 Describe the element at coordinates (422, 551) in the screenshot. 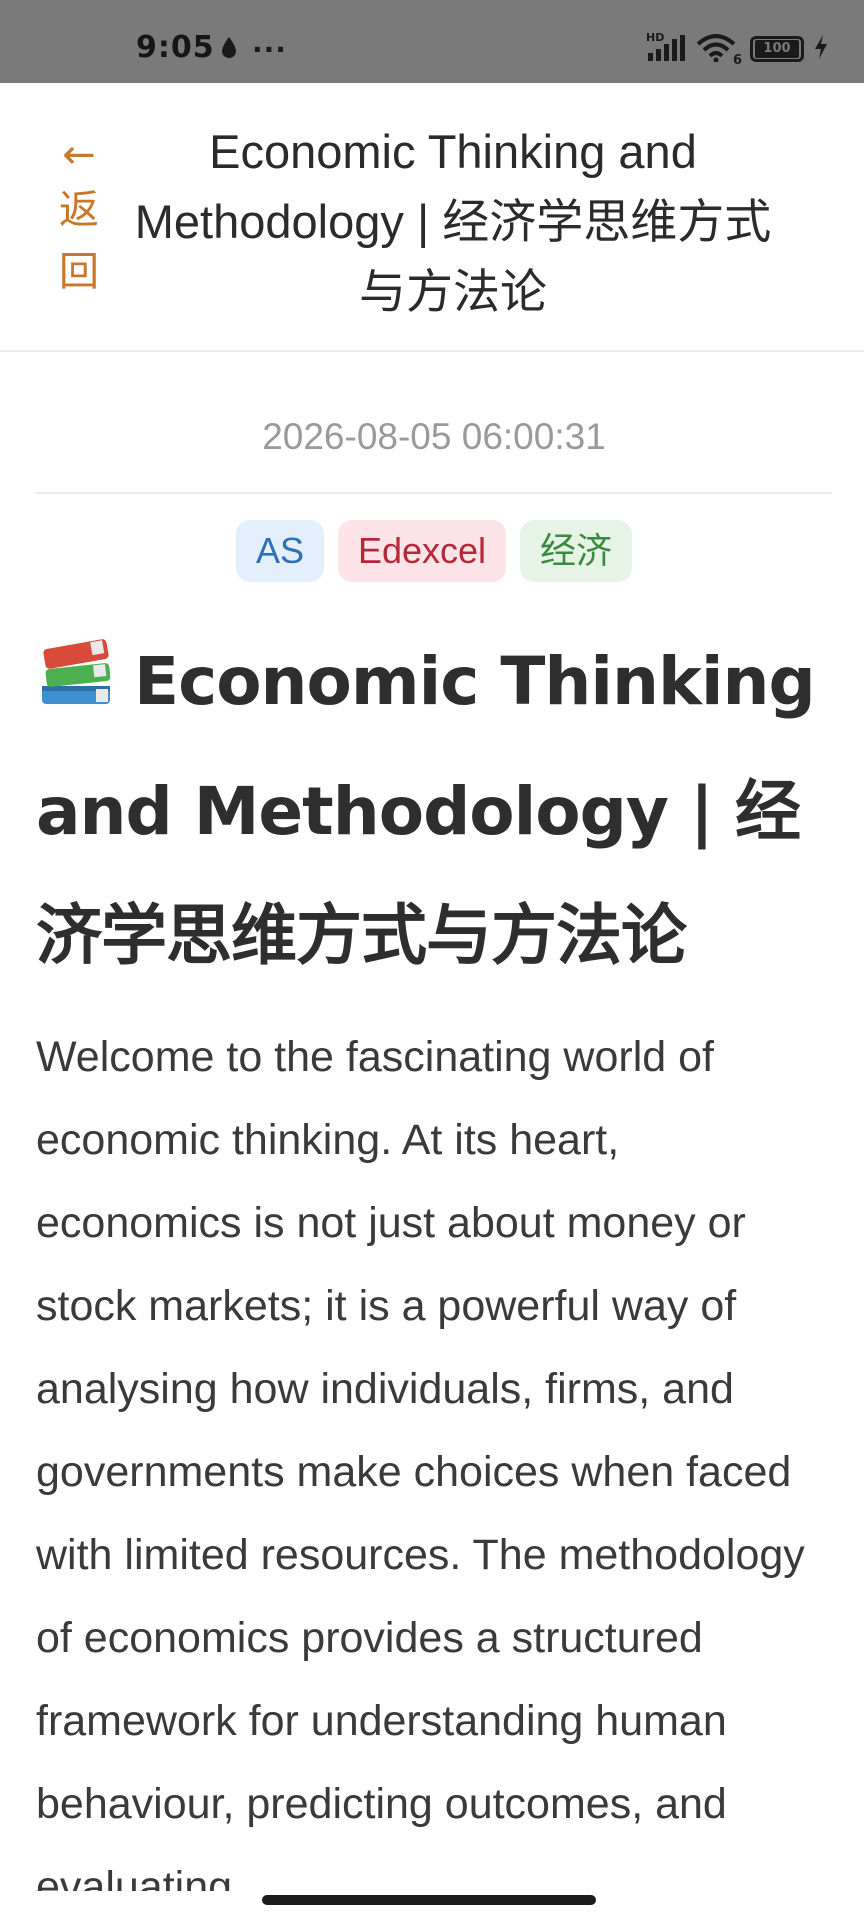

I see `tag-edexcel: Edexcel` at that location.